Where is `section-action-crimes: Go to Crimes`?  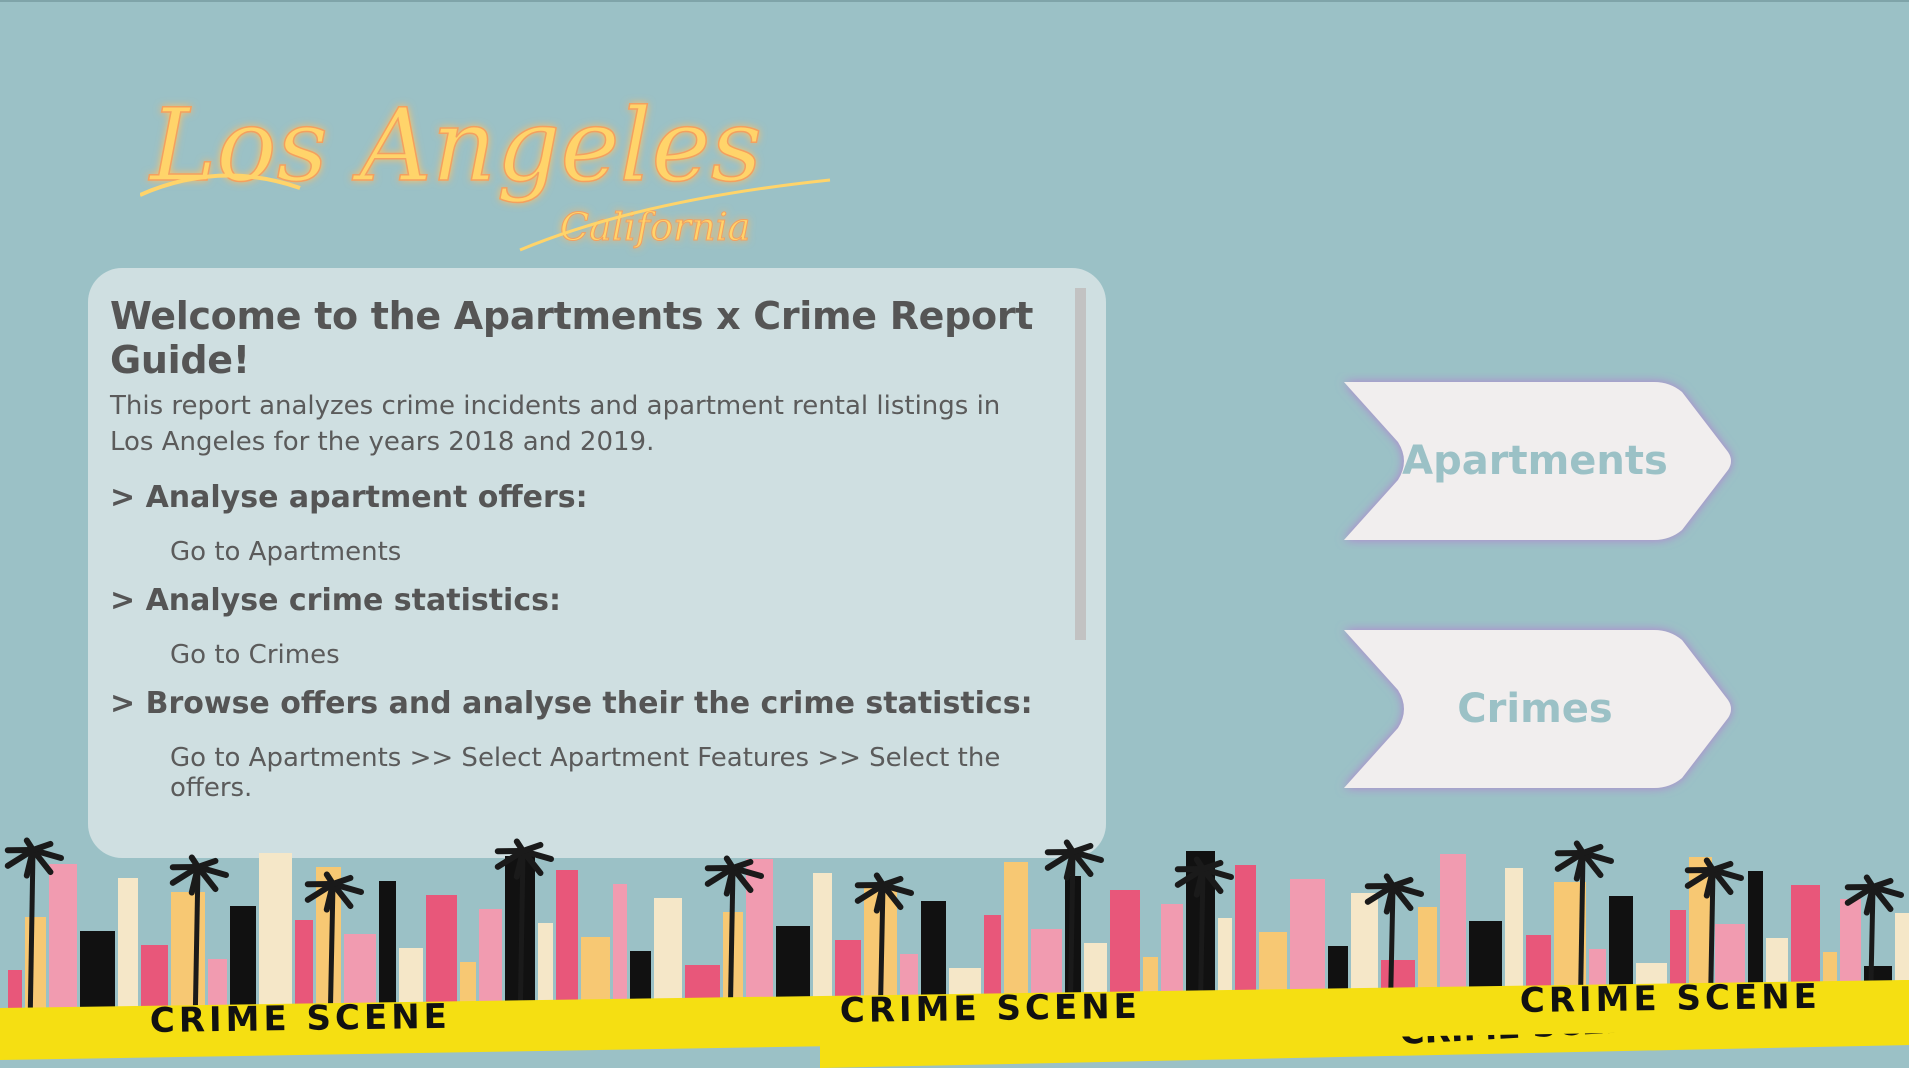
section-action-crimes: Go to Crimes is located at coordinates (255, 655).